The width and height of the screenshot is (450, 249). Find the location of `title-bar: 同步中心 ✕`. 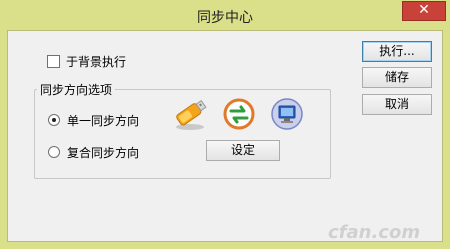

title-bar: 同步中心 ✕ is located at coordinates (225, 15).